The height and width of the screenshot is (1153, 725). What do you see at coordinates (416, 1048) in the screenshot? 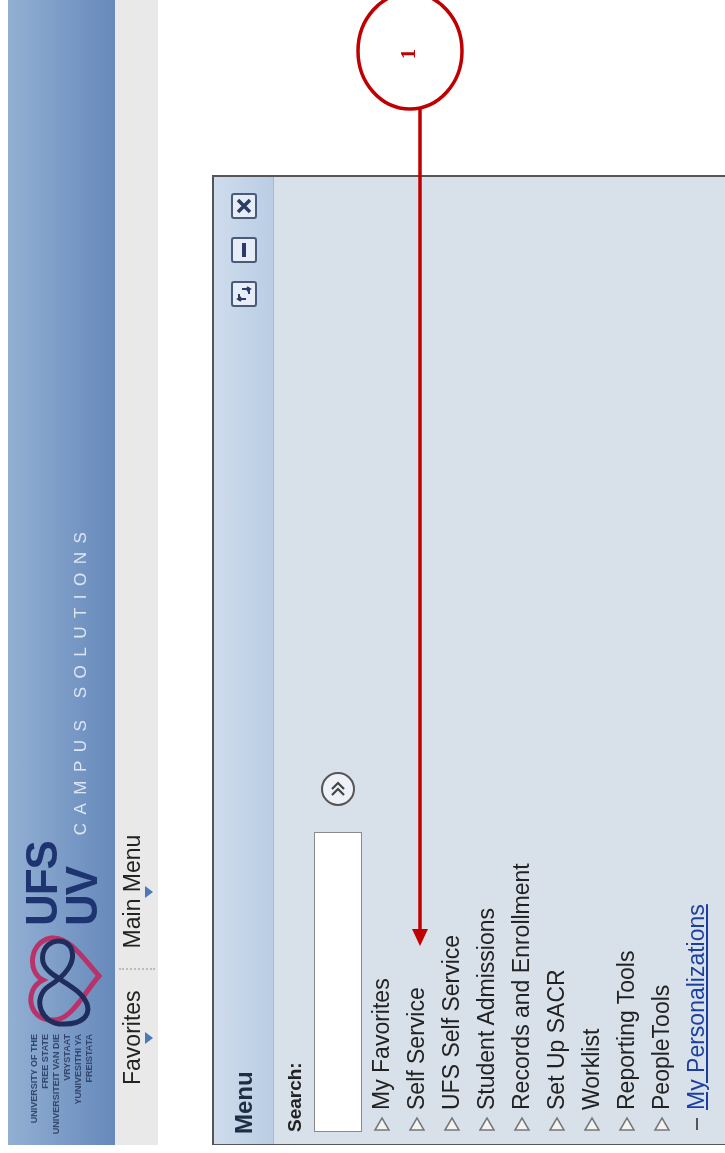
I see `menu-item: Self Service` at bounding box center [416, 1048].